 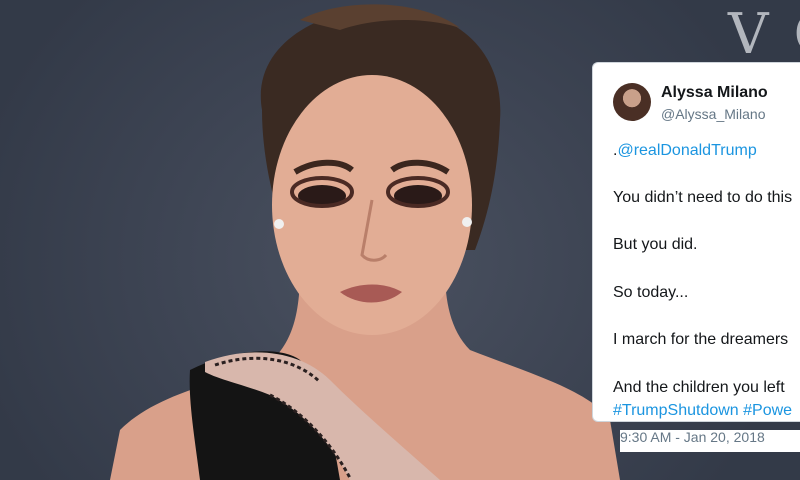 I want to click on tweet-author-handle: @Alyssa_Milano, so click(x=713, y=114).